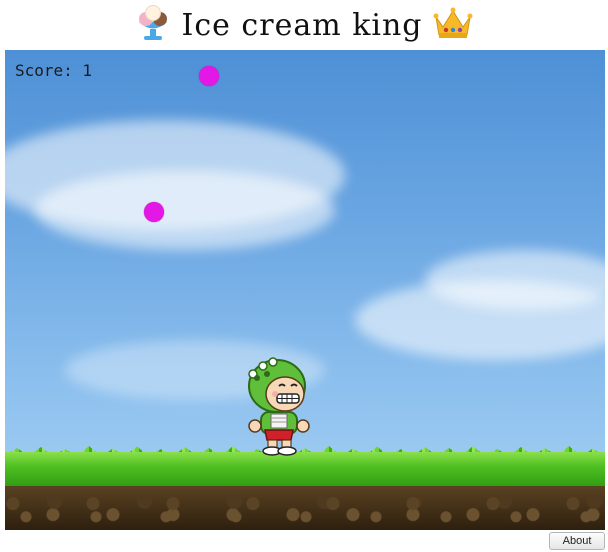  What do you see at coordinates (577, 541) in the screenshot?
I see `about-button: About` at bounding box center [577, 541].